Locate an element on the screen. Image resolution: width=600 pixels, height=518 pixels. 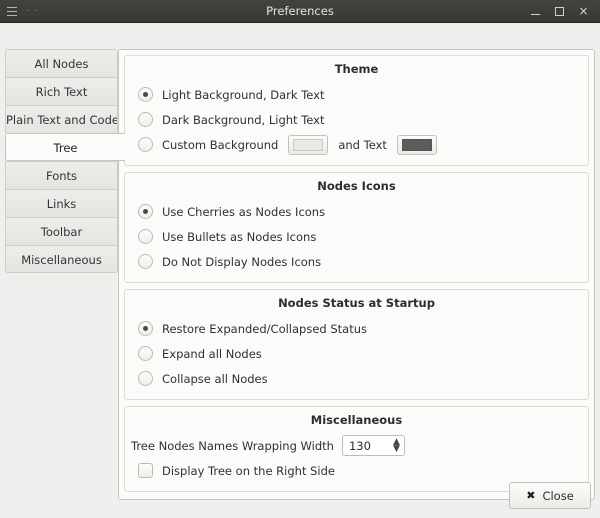
nodes-status-option-collapse: Collapse all Nodes is located at coordinates (356, 378).